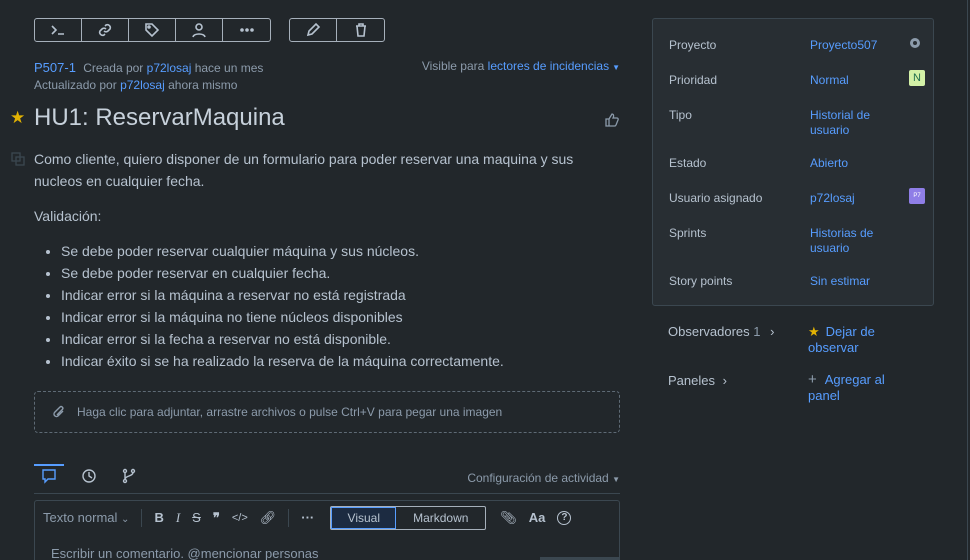 The image size is (970, 560). I want to click on link-icon, so click(105, 30).